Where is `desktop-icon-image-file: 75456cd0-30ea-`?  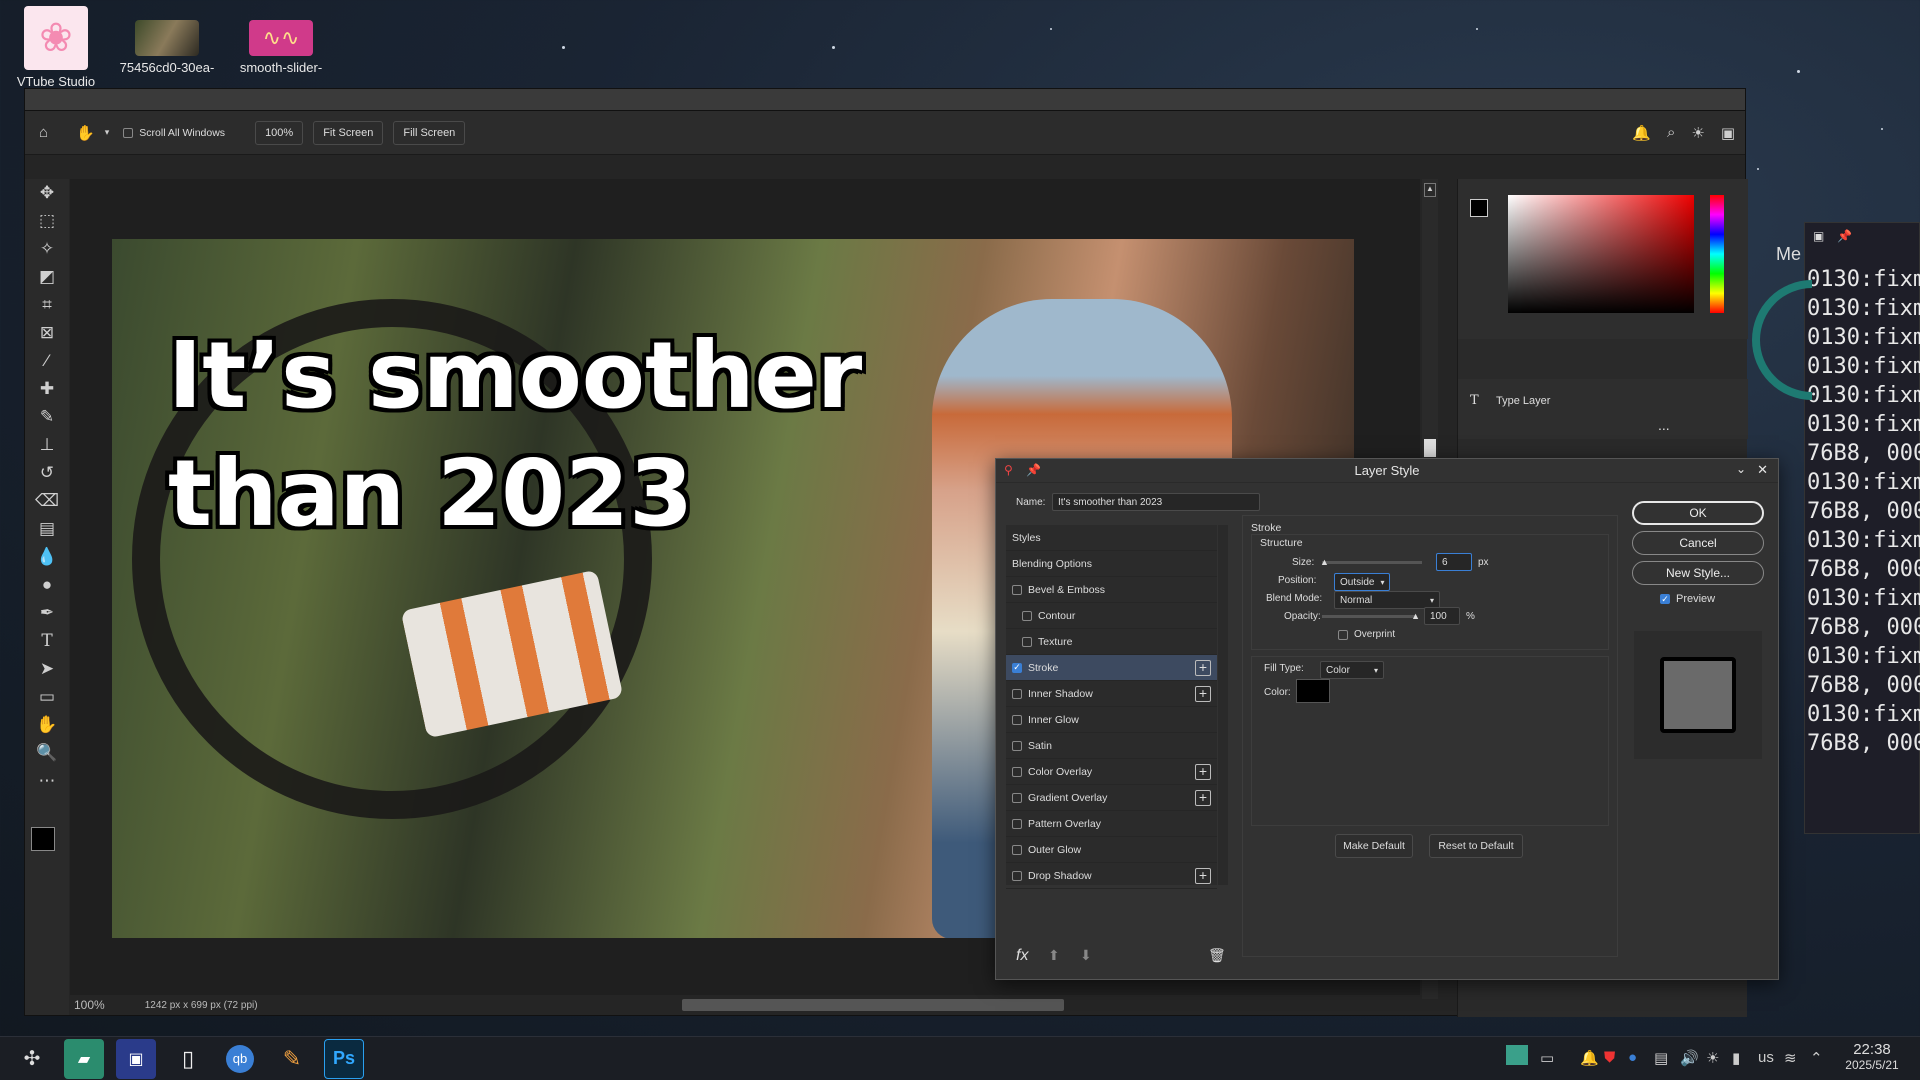 desktop-icon-image-file: 75456cd0-30ea- is located at coordinates (167, 47).